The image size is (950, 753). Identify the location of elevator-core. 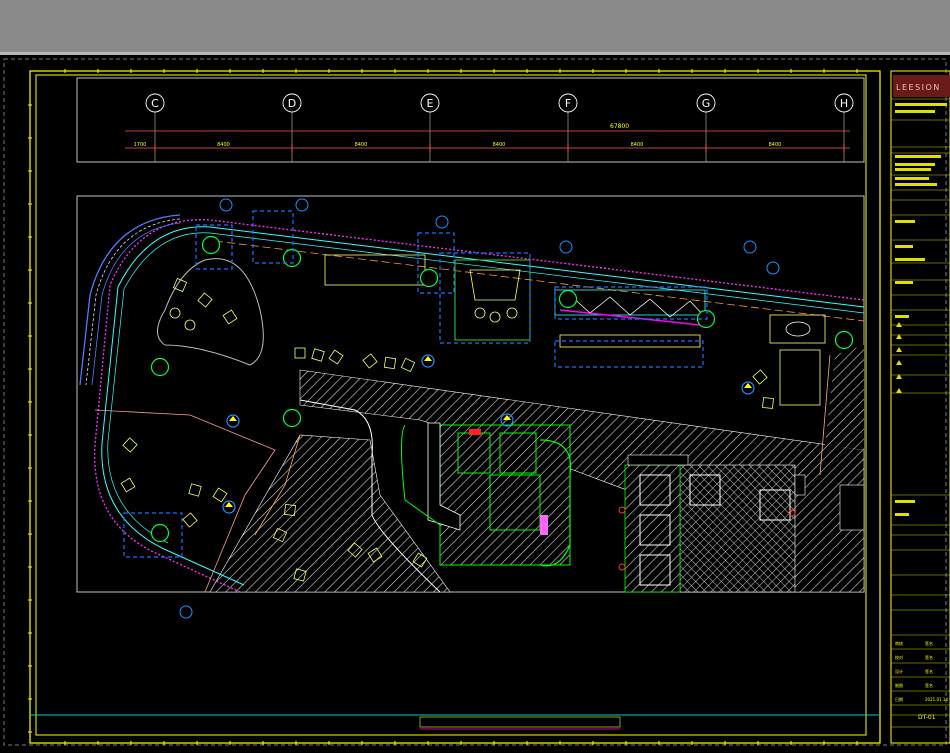
(737, 528).